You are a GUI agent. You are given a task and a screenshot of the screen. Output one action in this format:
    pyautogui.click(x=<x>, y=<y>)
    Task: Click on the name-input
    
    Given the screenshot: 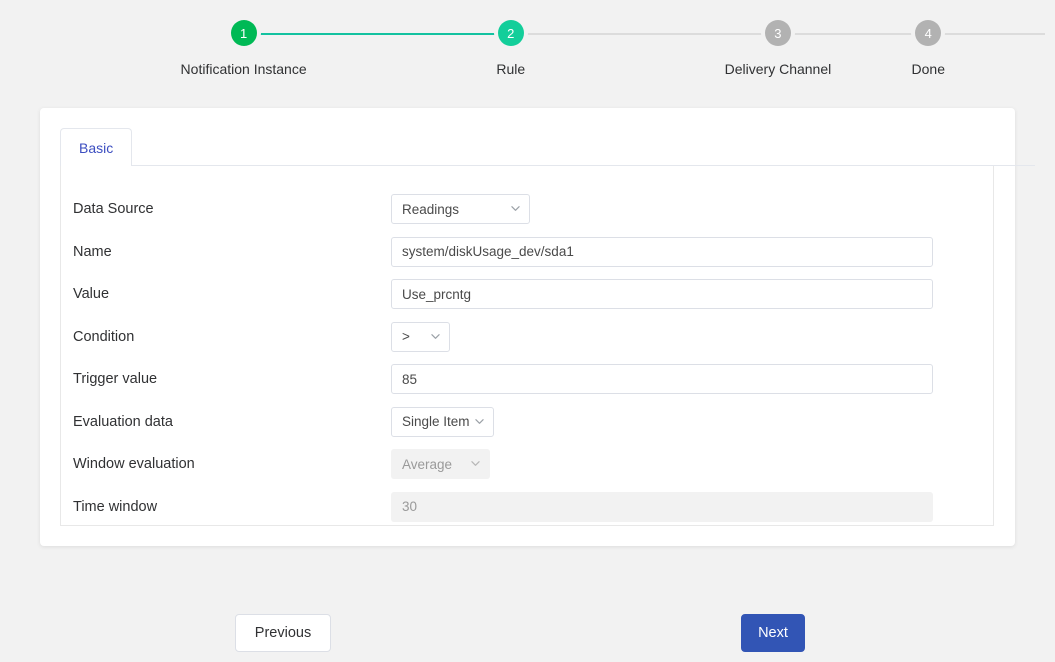 What is the action you would take?
    pyautogui.click(x=662, y=251)
    